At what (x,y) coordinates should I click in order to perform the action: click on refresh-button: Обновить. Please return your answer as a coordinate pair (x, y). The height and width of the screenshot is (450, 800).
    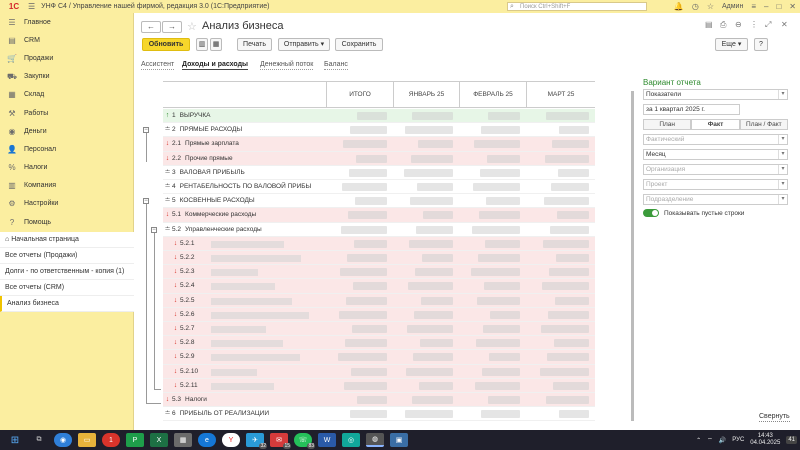
    Looking at the image, I should click on (166, 44).